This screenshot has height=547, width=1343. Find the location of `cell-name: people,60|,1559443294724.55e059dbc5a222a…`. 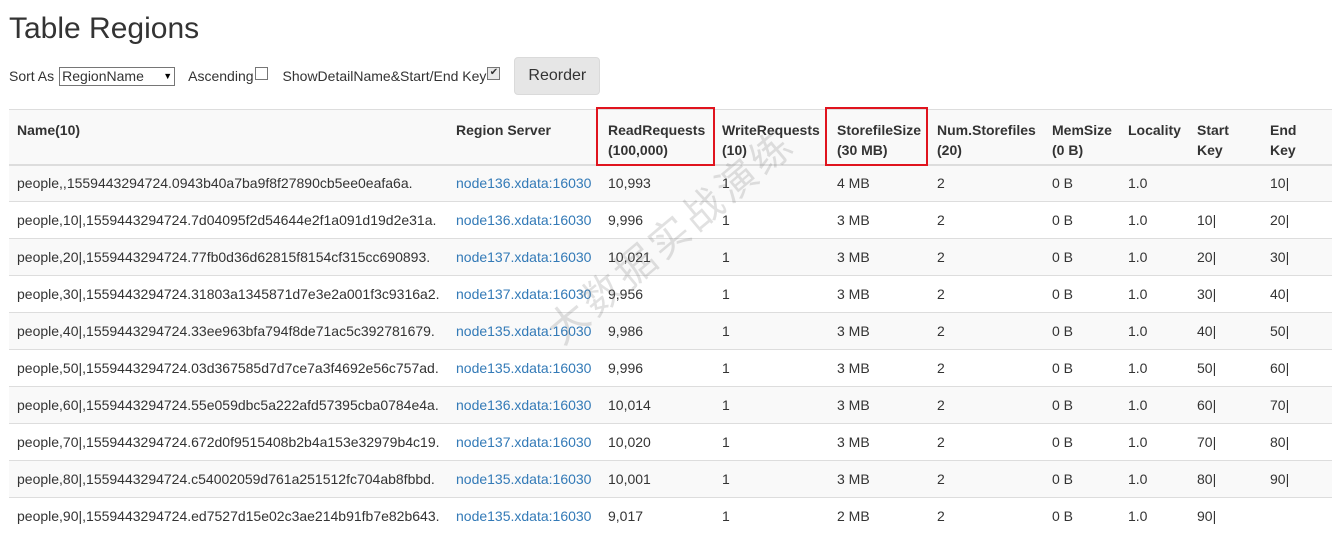

cell-name: people,60|,1559443294724.55e059dbc5a222a… is located at coordinates (228, 405).